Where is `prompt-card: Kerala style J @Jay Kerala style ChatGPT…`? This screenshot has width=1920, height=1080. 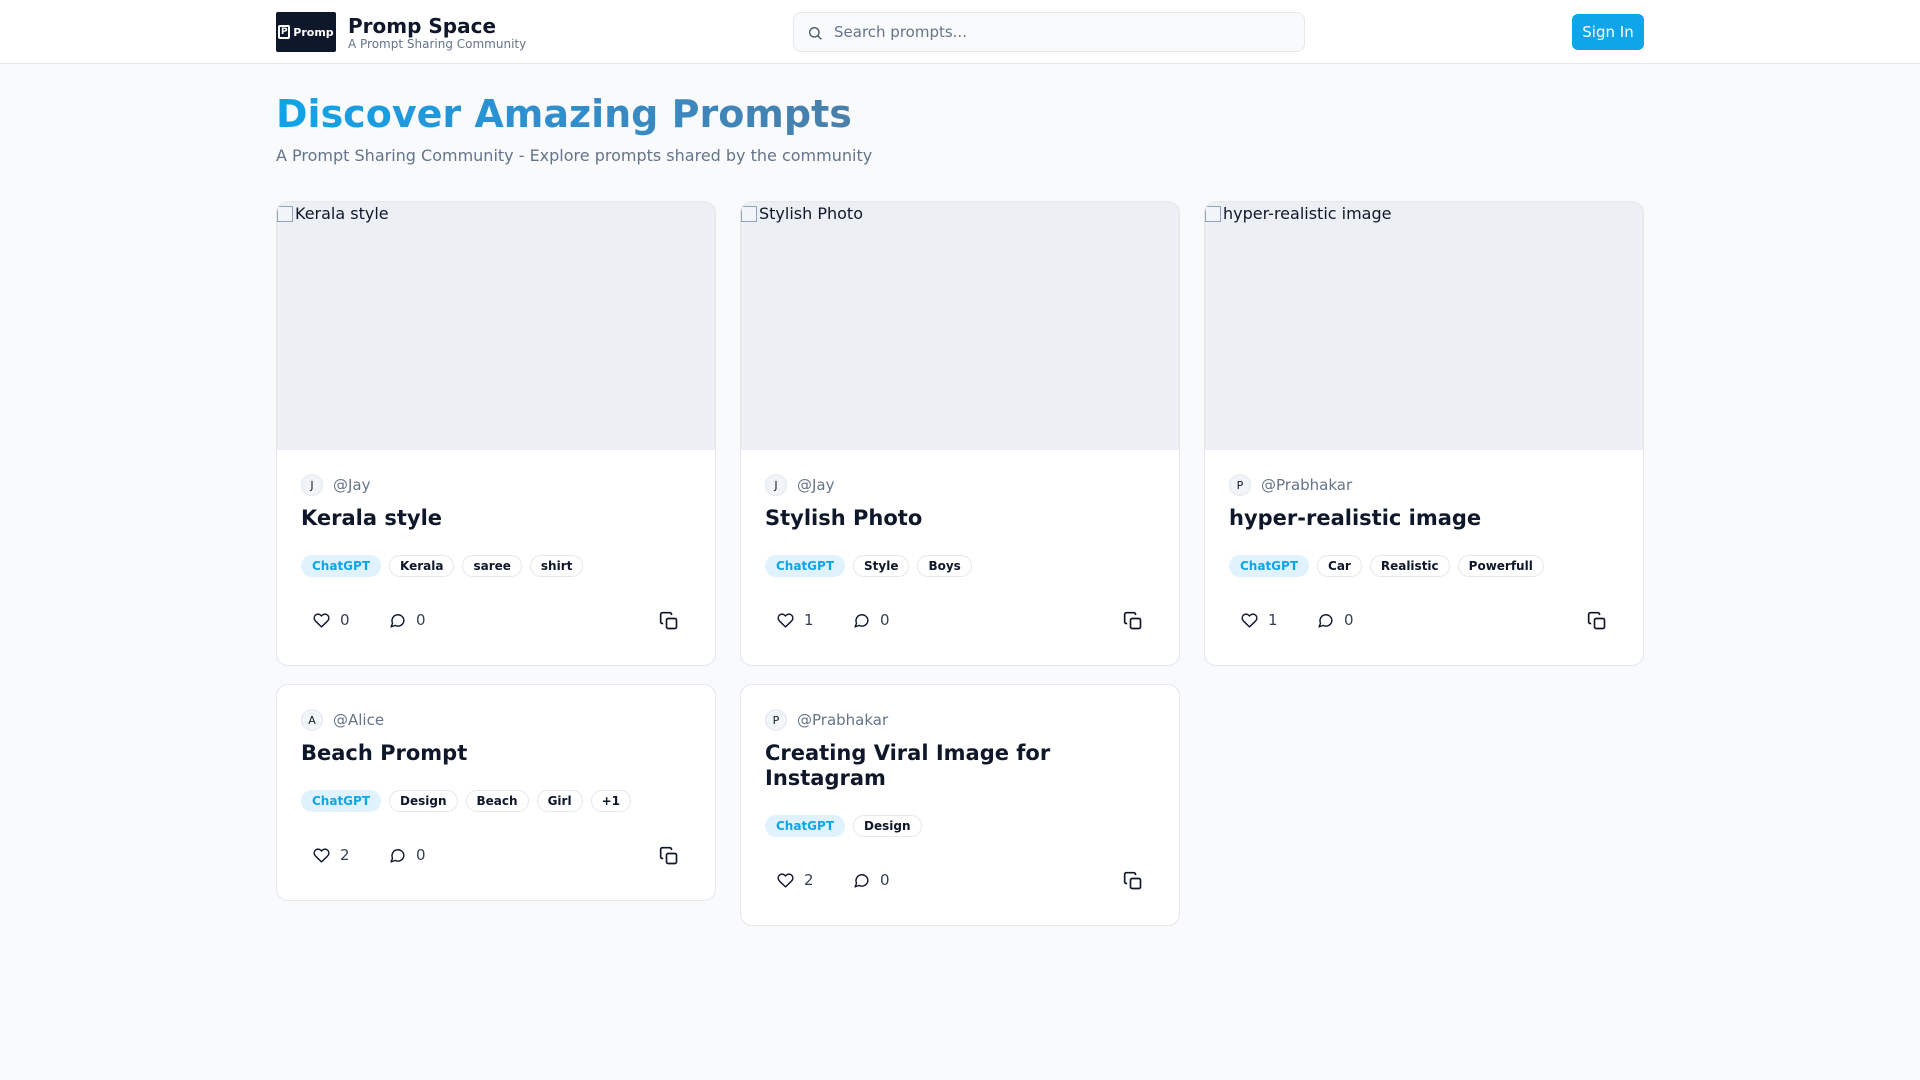
prompt-card: Kerala style J @Jay Kerala style ChatGPT… is located at coordinates (496, 433).